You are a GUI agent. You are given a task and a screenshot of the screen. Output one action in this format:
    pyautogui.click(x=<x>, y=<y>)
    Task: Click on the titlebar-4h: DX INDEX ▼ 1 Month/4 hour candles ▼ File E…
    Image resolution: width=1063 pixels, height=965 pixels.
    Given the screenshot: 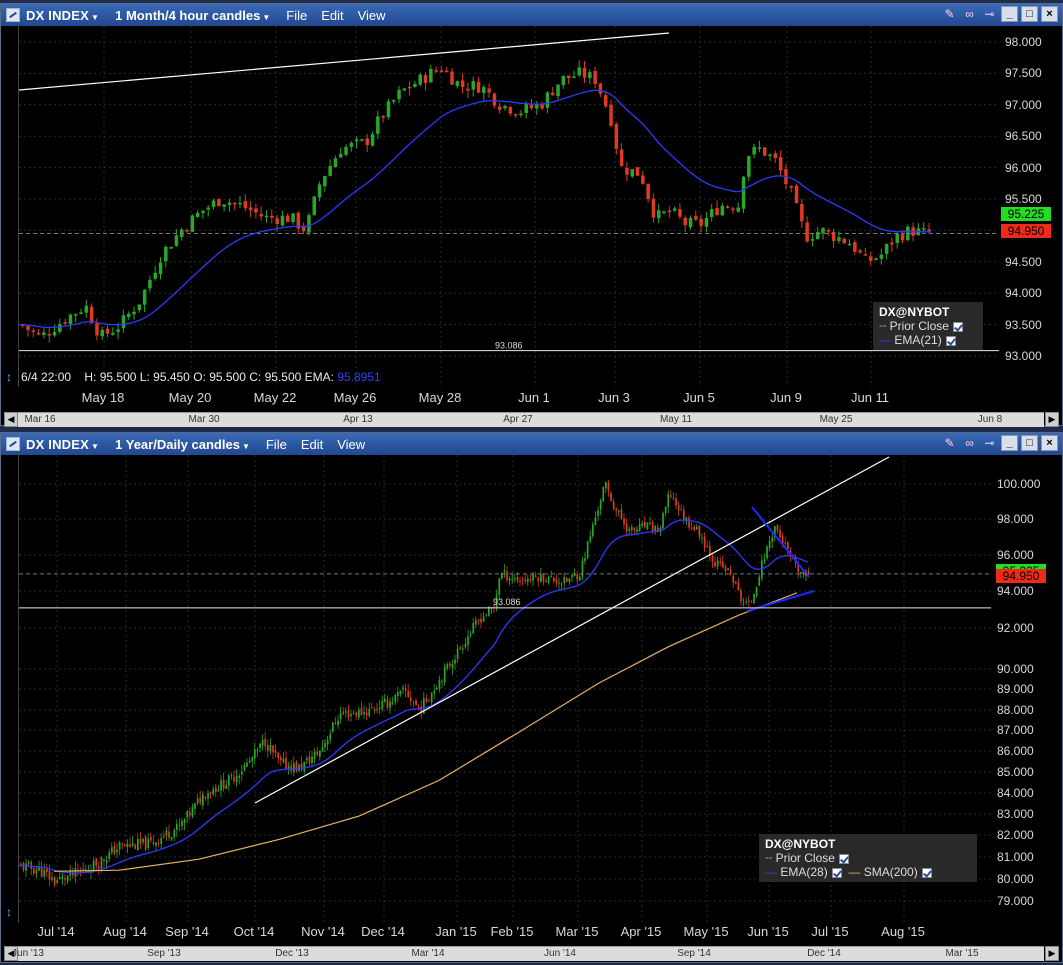 What is the action you would take?
    pyautogui.click(x=531, y=15)
    